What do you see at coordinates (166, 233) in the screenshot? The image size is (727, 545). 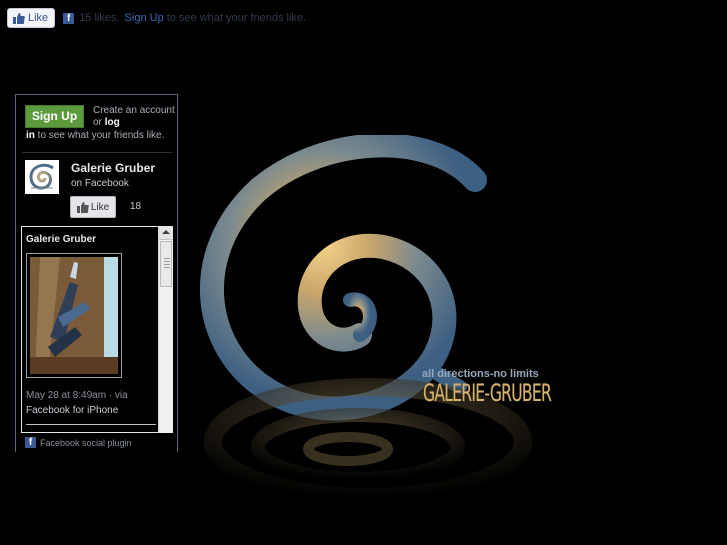 I see `scroll-up-arrow-icon` at bounding box center [166, 233].